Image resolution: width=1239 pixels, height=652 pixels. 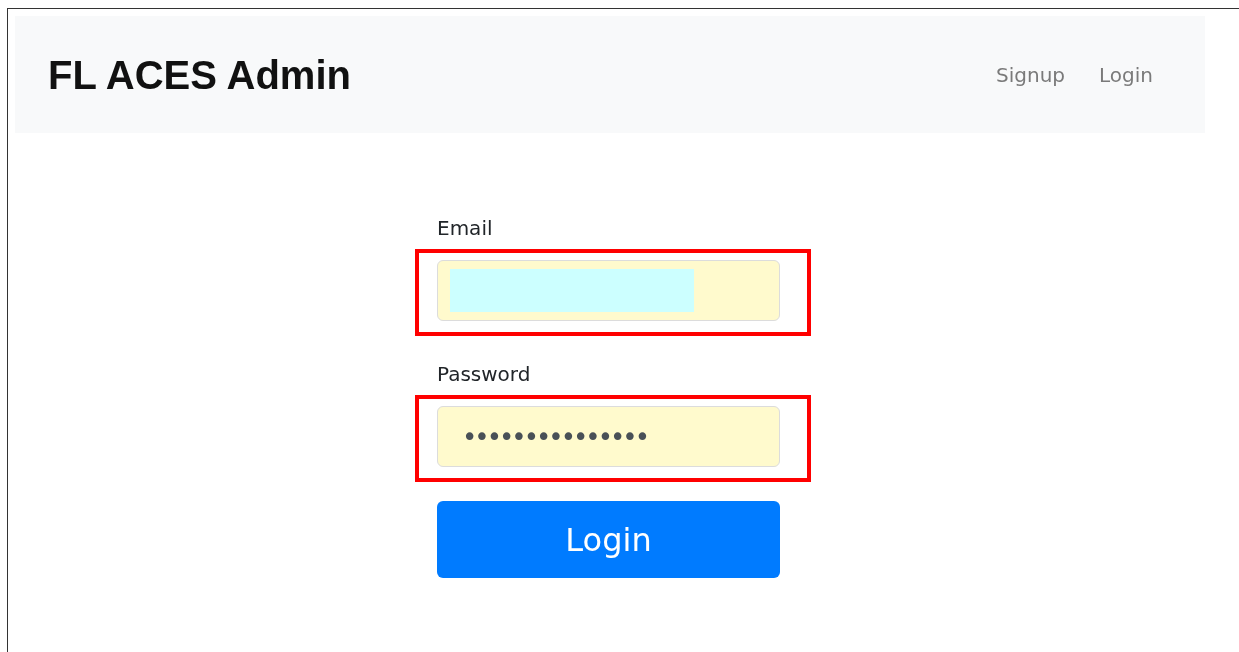 I want to click on password-value: •••••••••••••••, so click(x=555, y=436).